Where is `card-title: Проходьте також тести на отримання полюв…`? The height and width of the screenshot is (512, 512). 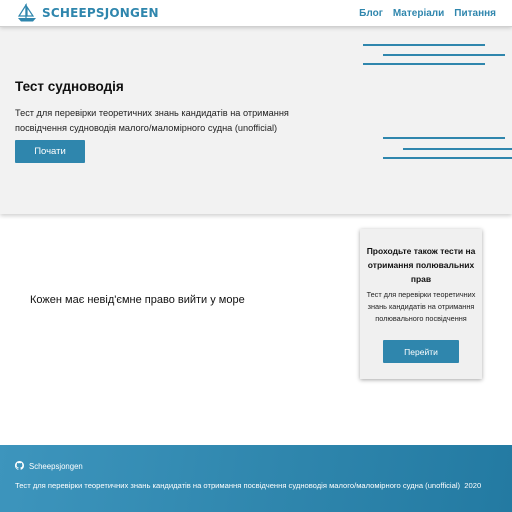 card-title: Проходьте також тести на отримання полюв… is located at coordinates (421, 265).